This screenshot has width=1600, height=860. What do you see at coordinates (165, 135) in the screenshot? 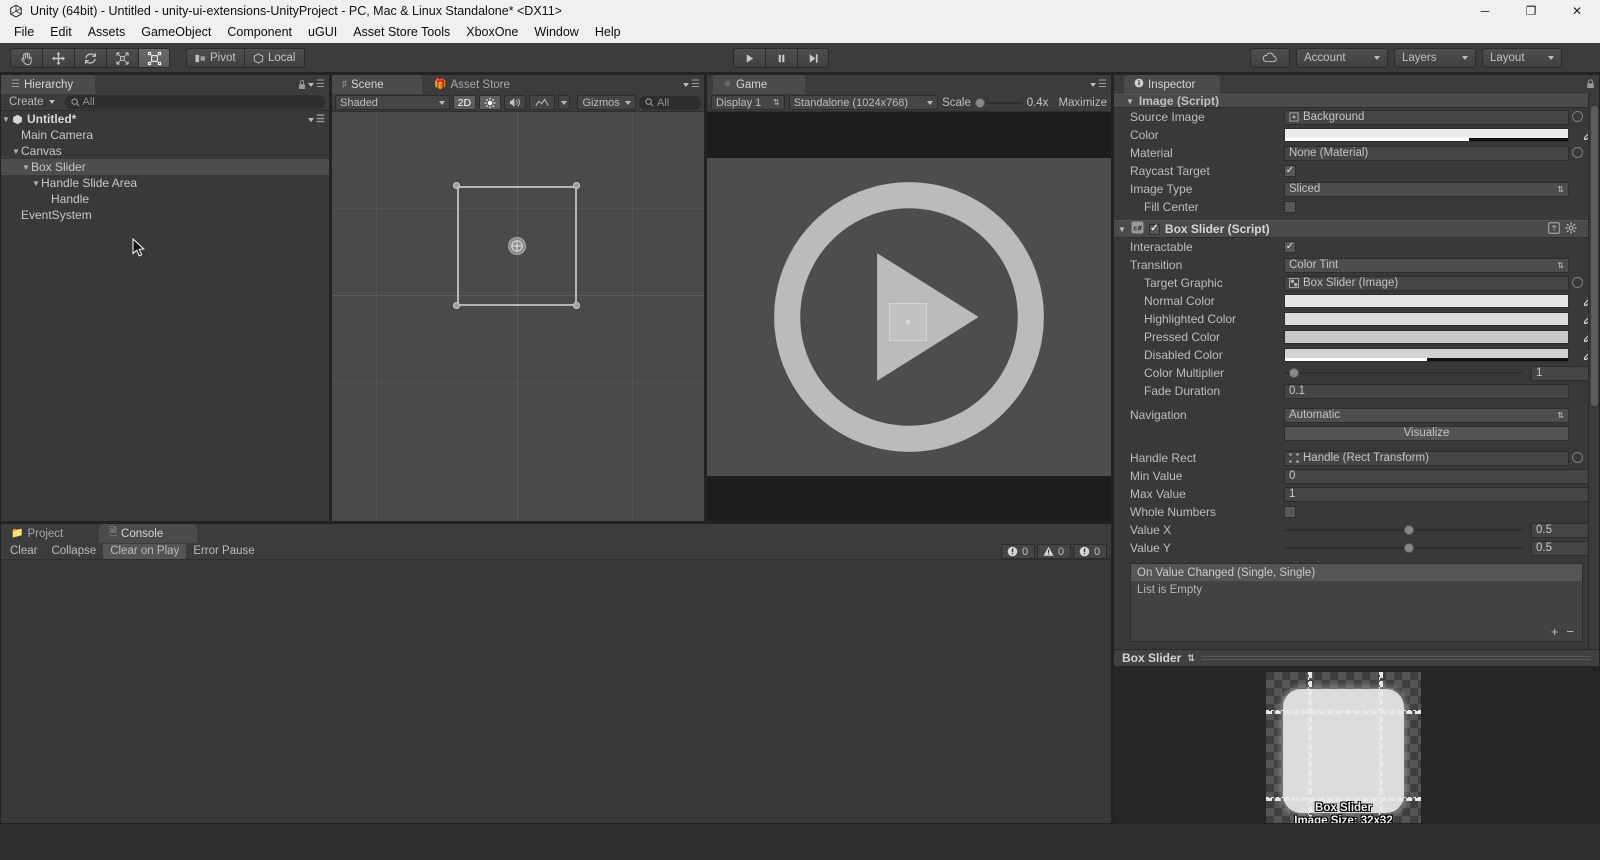
I see `hierarchy-row-main-camera: ▼ ▼ Main Camera` at bounding box center [165, 135].